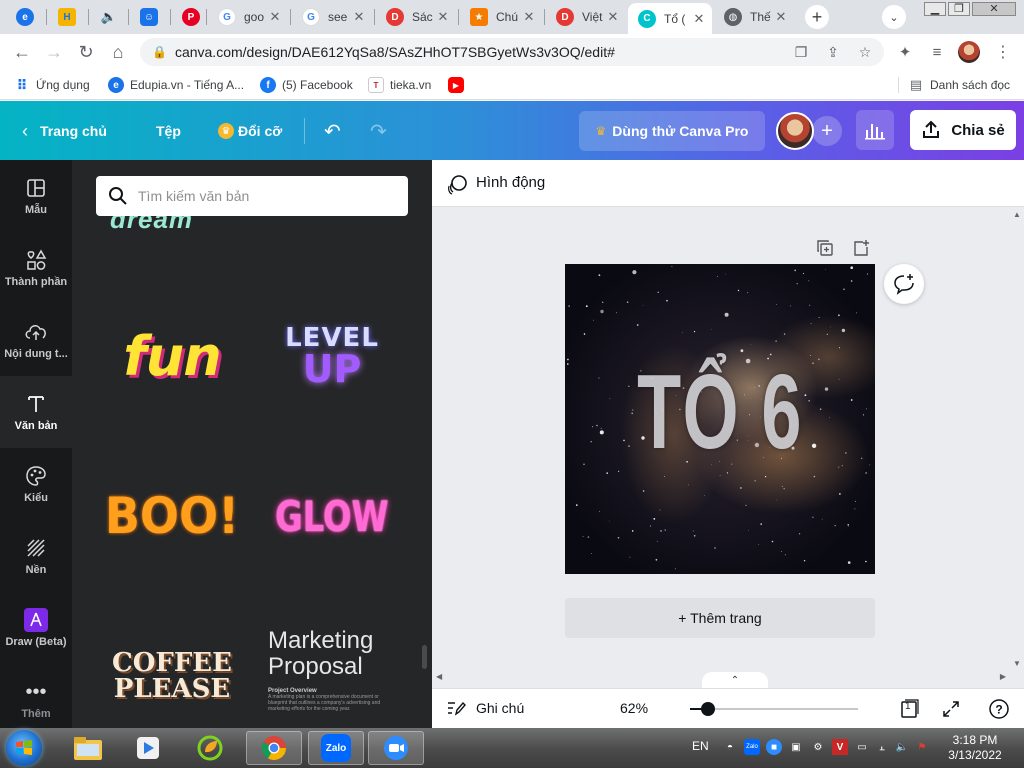 The image size is (1024, 768). I want to click on minimize-button: ▁, so click(935, 9).